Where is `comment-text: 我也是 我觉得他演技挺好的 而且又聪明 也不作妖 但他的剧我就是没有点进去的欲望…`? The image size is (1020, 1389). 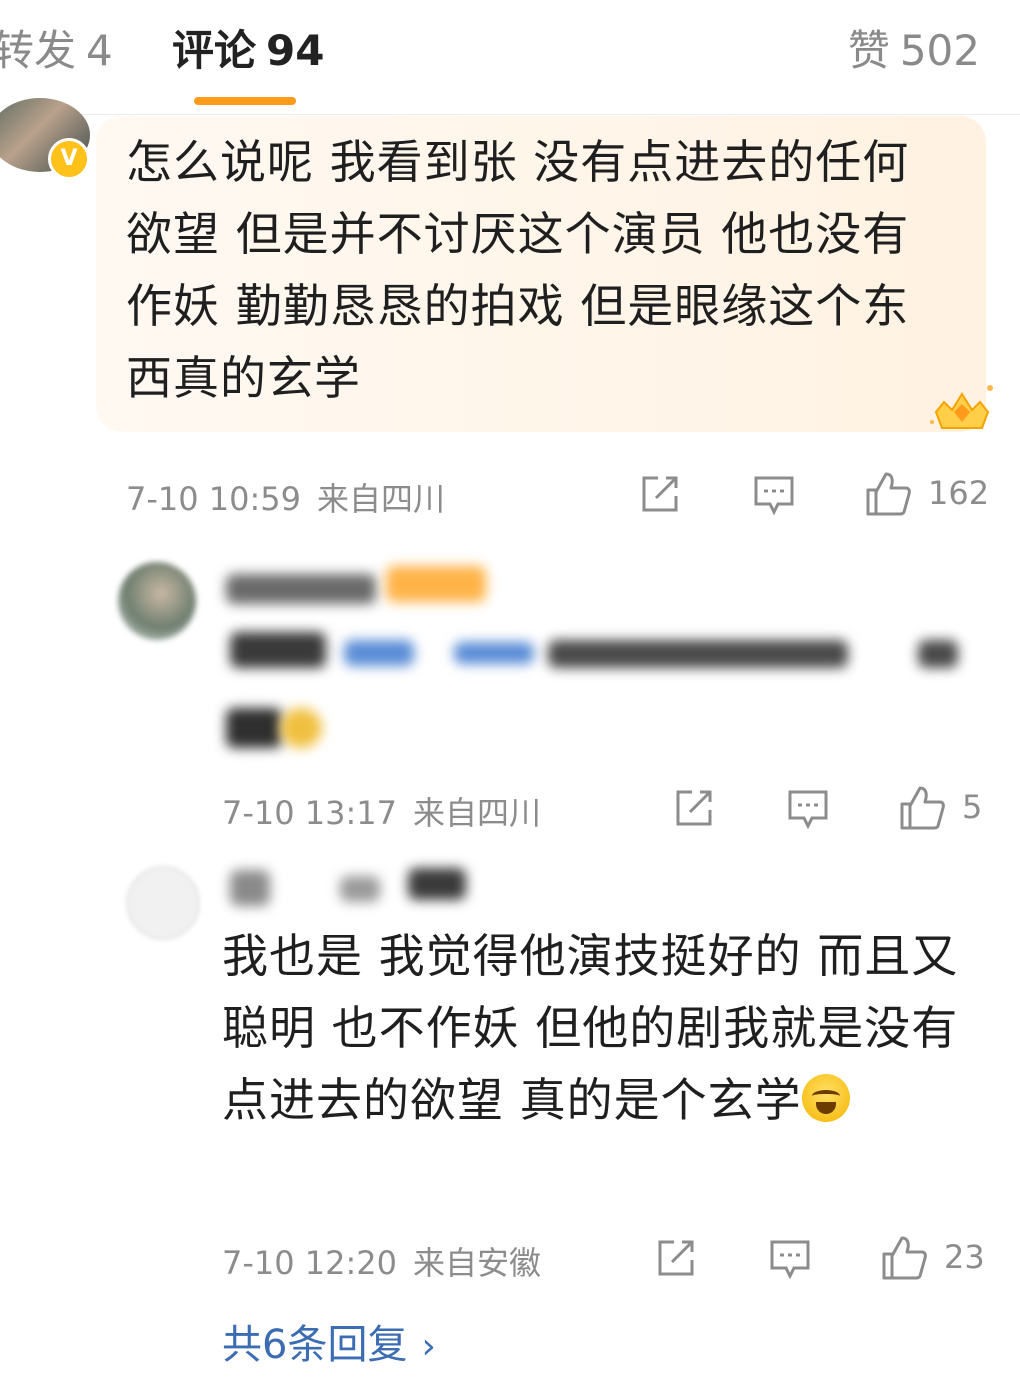 comment-text: 我也是 我觉得他演技挺好的 而且又聪明 也不作妖 但他的剧我就是没有点进去的欲望… is located at coordinates (607, 1028).